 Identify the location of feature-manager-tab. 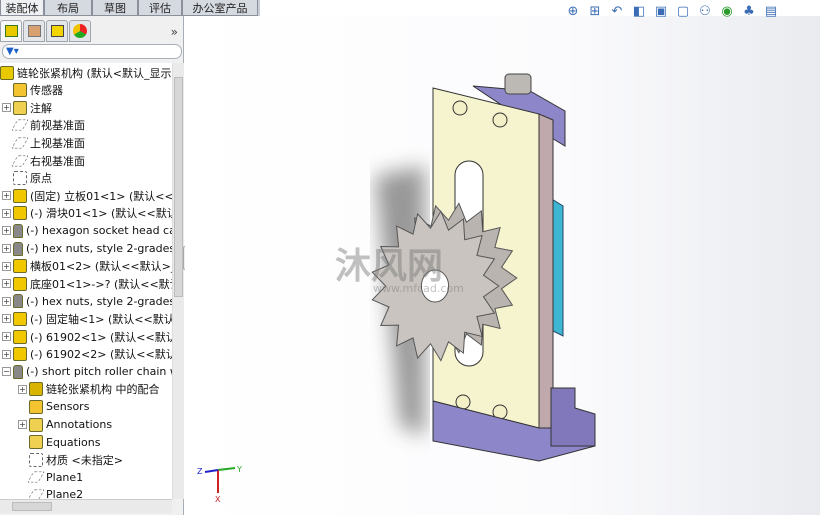
(11, 31).